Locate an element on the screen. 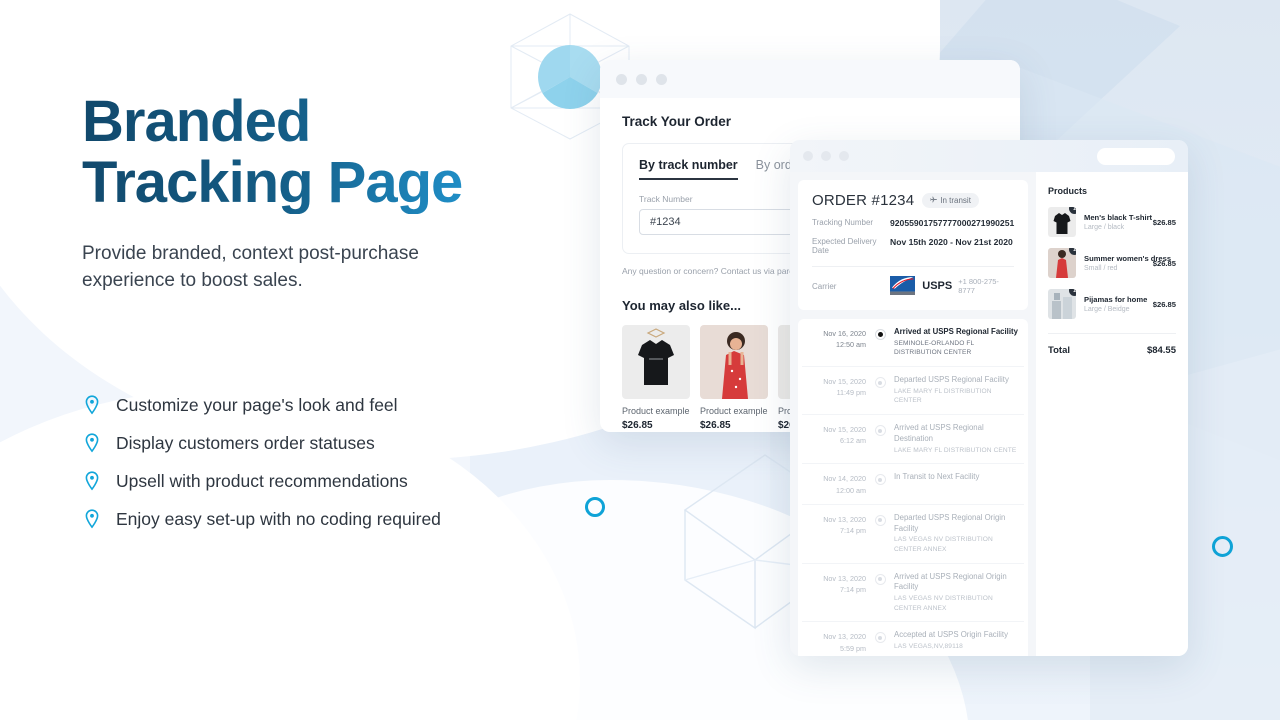 Image resolution: width=1280 pixels, height=720 pixels. page-title: Branded Tracking Page is located at coordinates (332, 153).